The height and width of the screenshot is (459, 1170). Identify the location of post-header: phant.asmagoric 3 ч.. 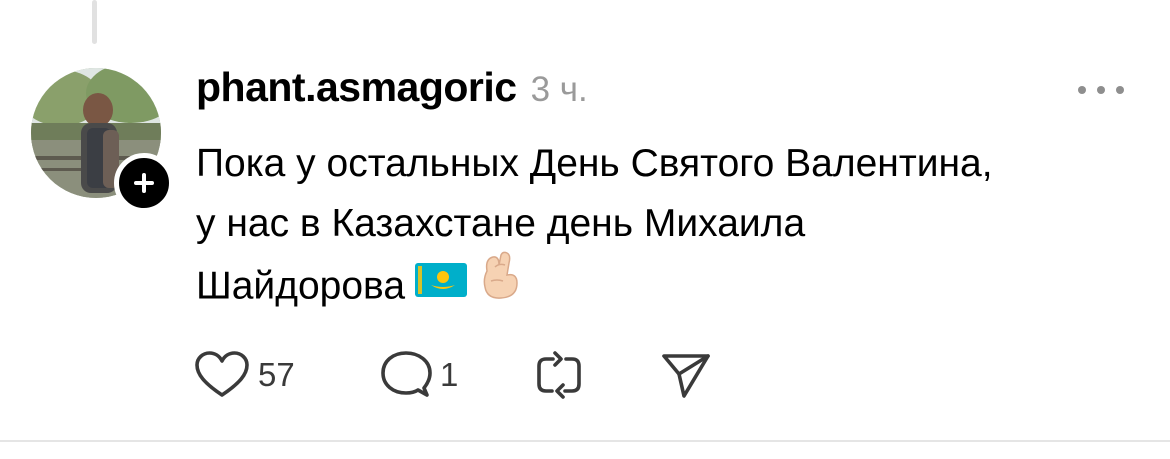
(392, 89).